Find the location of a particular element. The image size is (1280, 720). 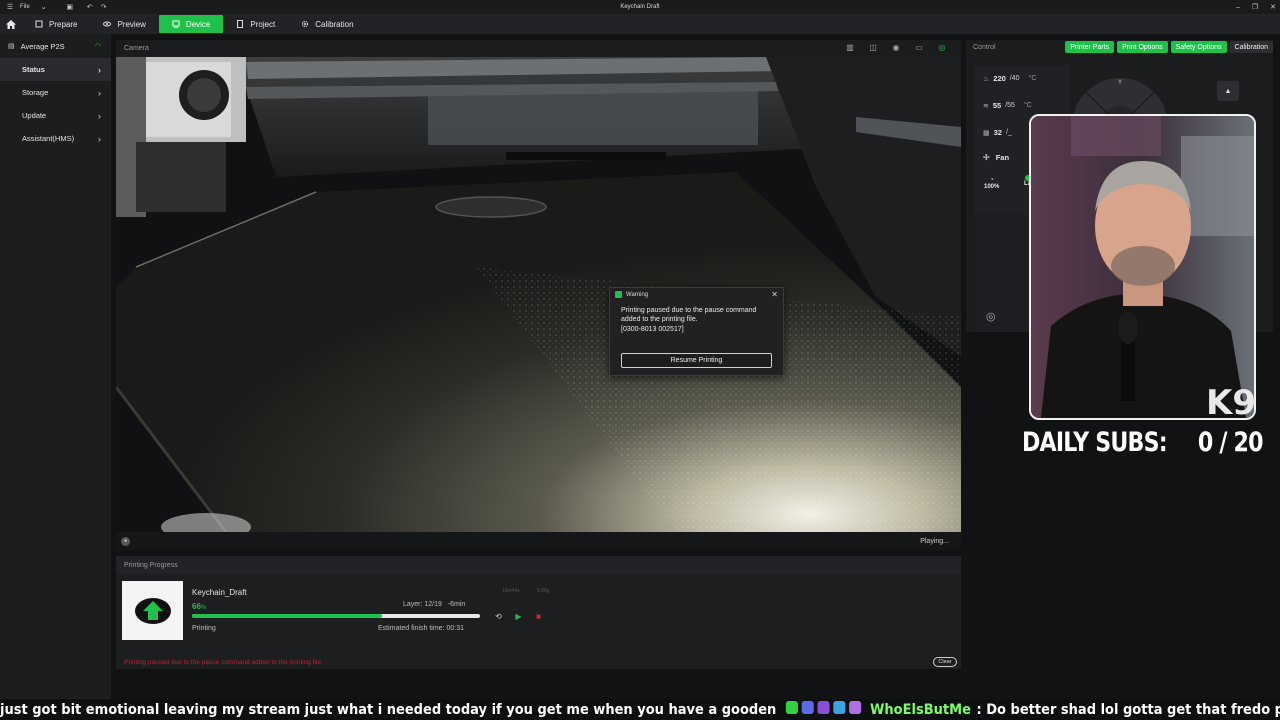

fan-label: Fan is located at coordinates (1002, 157).